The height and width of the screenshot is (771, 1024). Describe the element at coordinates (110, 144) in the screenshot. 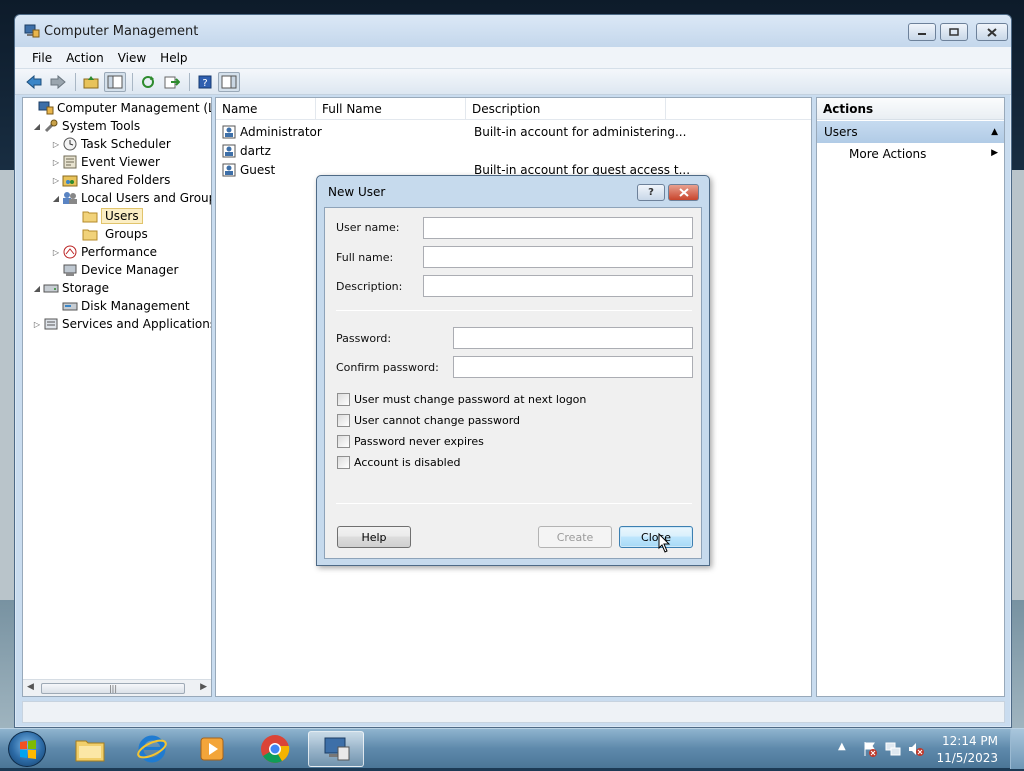

I see `tree-item-task-scheduler: ▷ Task Scheduler` at that location.